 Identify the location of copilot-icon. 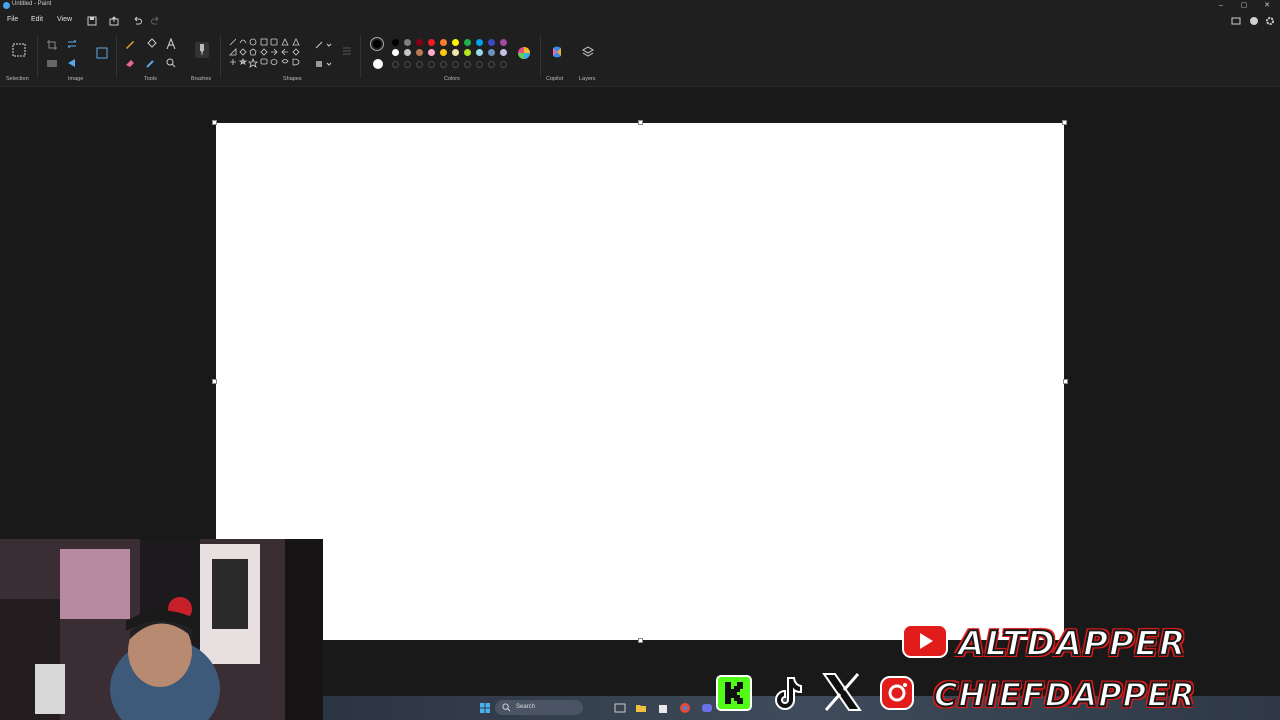
(557, 52).